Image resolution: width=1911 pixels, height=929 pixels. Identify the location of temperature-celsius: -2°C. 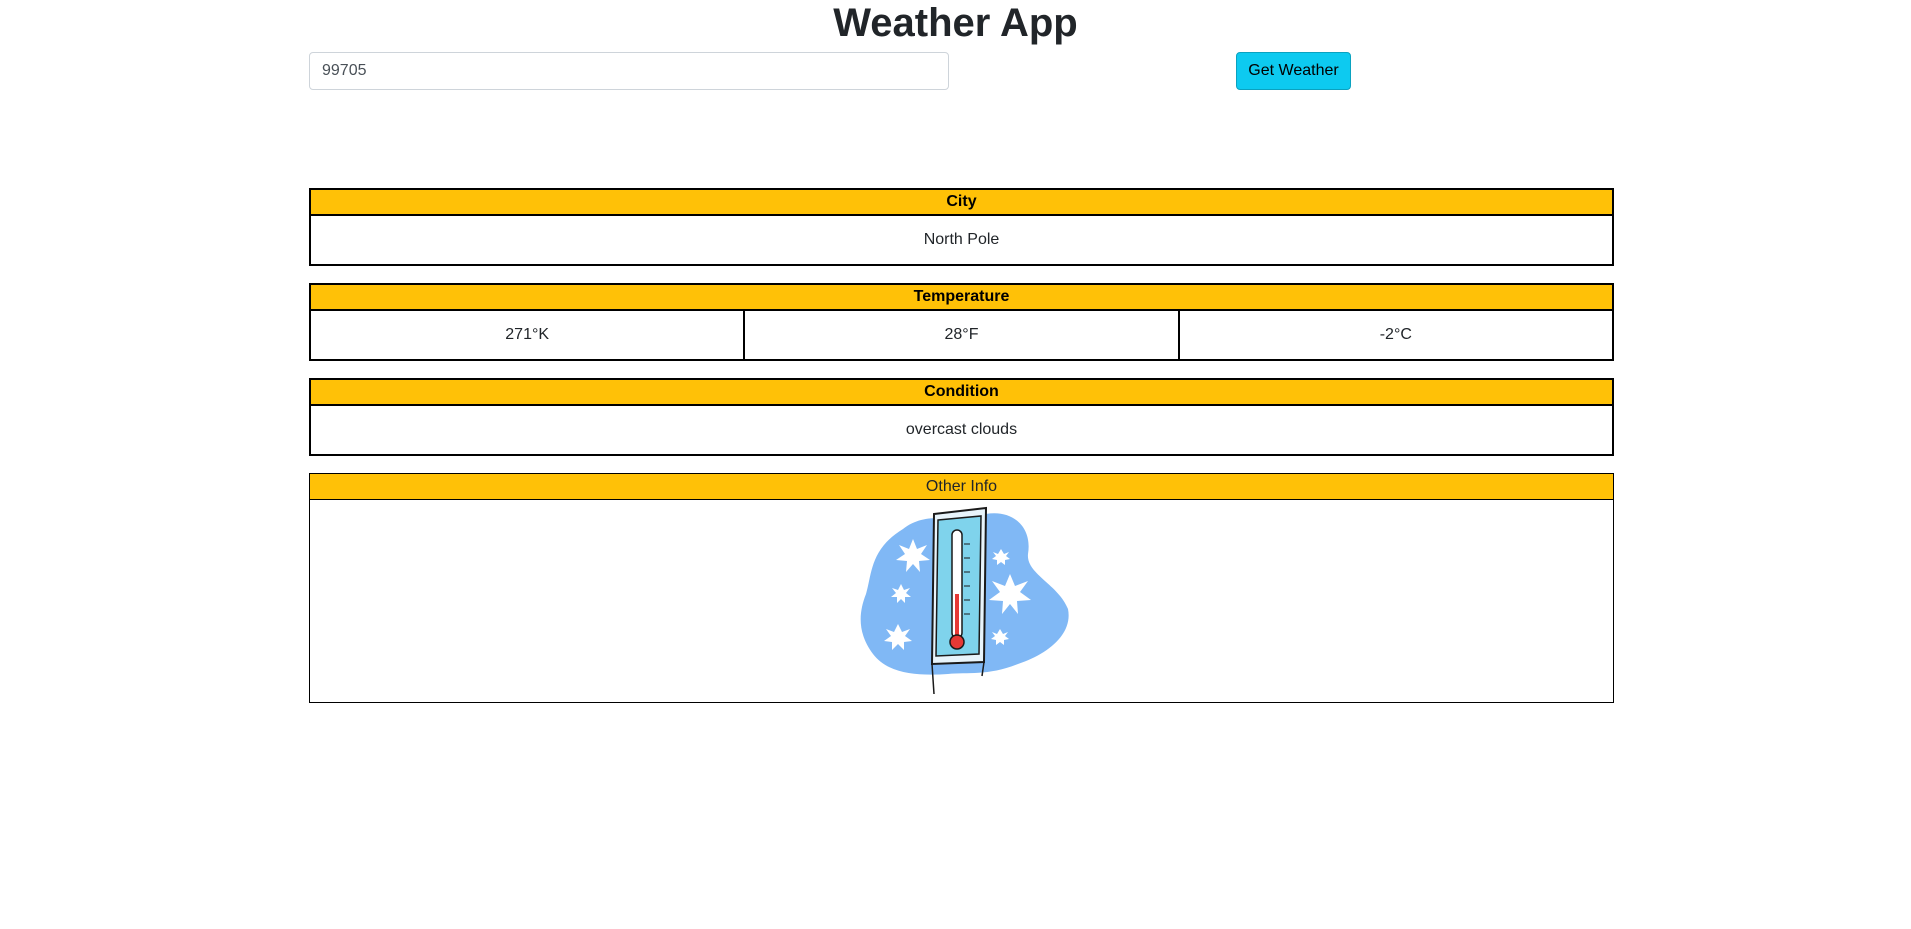
(1394, 335).